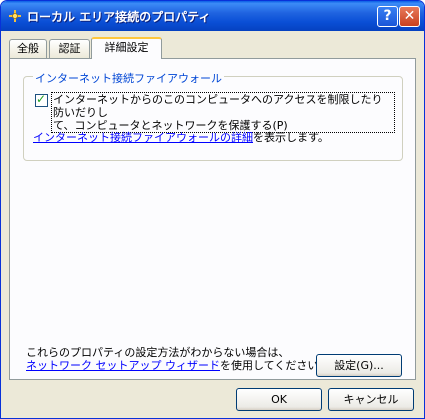  I want to click on footer-note-suffix: を使用してください。, so click(275, 365).